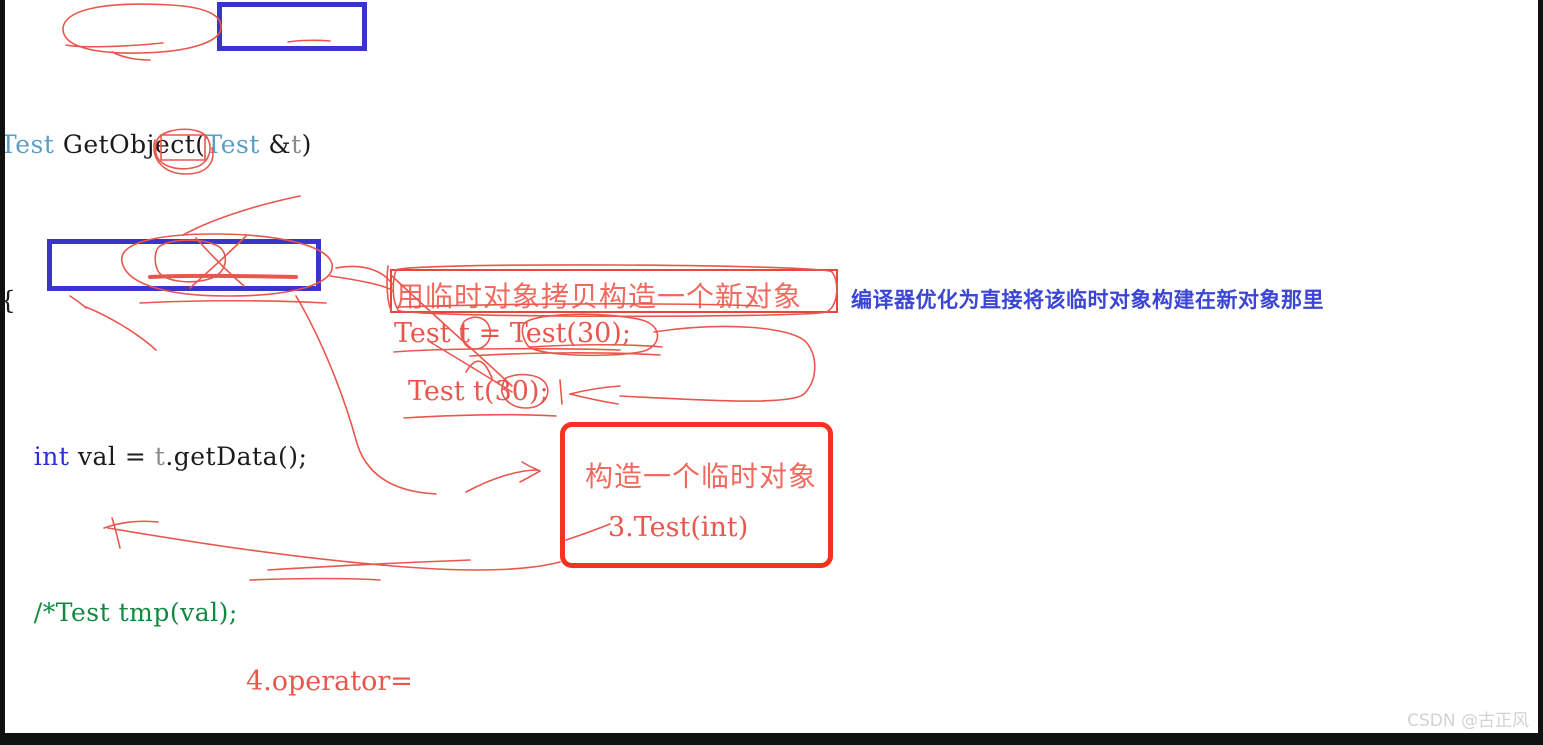 This screenshot has width=1543, height=745. What do you see at coordinates (329, 681) in the screenshot?
I see `call-sequence-item: 4.operator=` at bounding box center [329, 681].